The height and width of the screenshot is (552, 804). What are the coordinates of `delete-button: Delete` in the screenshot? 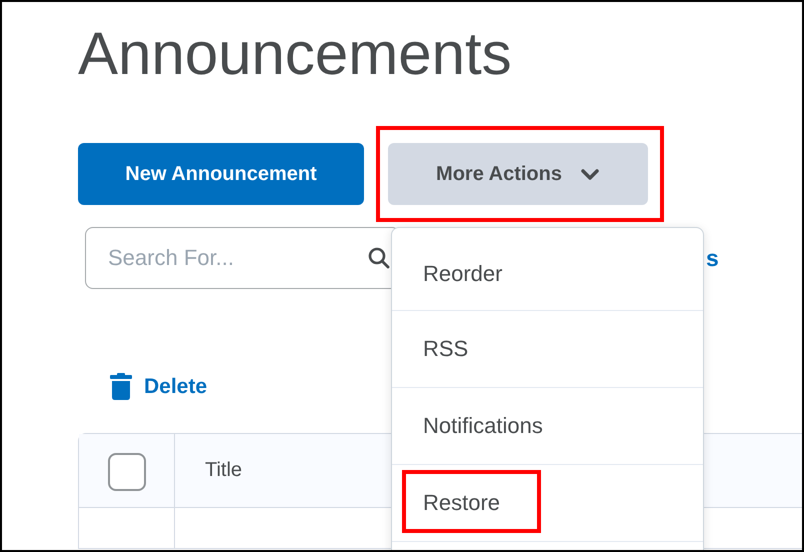 It's located at (159, 386).